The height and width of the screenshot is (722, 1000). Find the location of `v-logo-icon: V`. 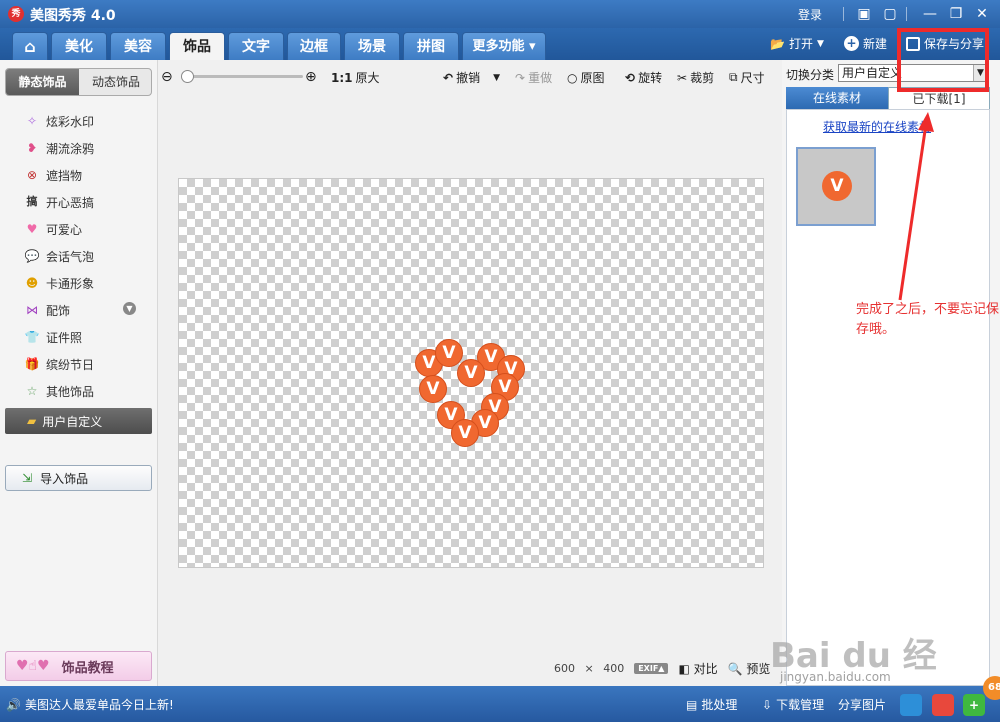

v-logo-icon: V is located at coordinates (837, 186).